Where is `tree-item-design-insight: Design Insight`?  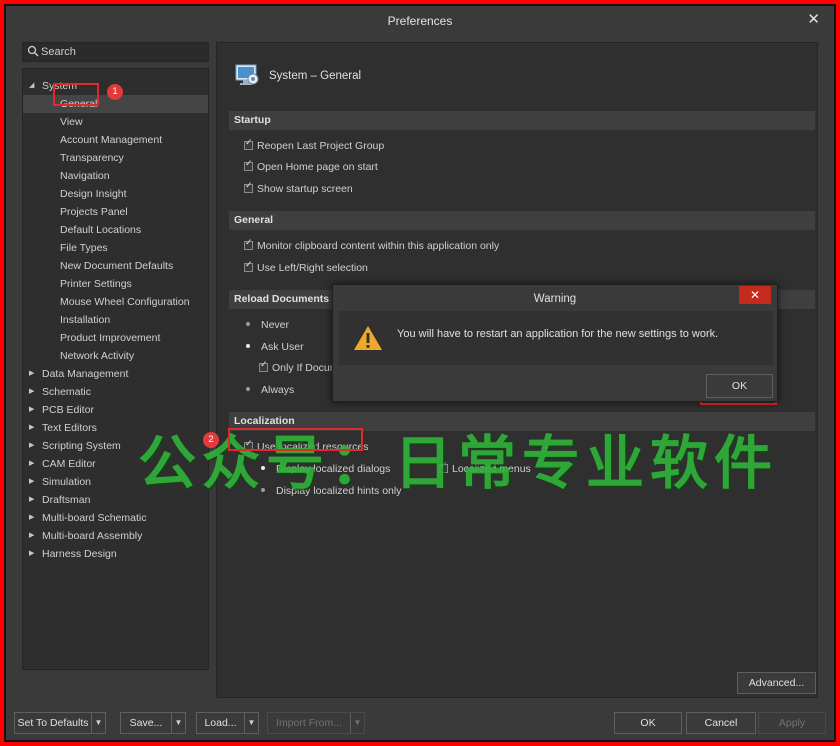
tree-item-design-insight: Design Insight is located at coordinates (115, 194).